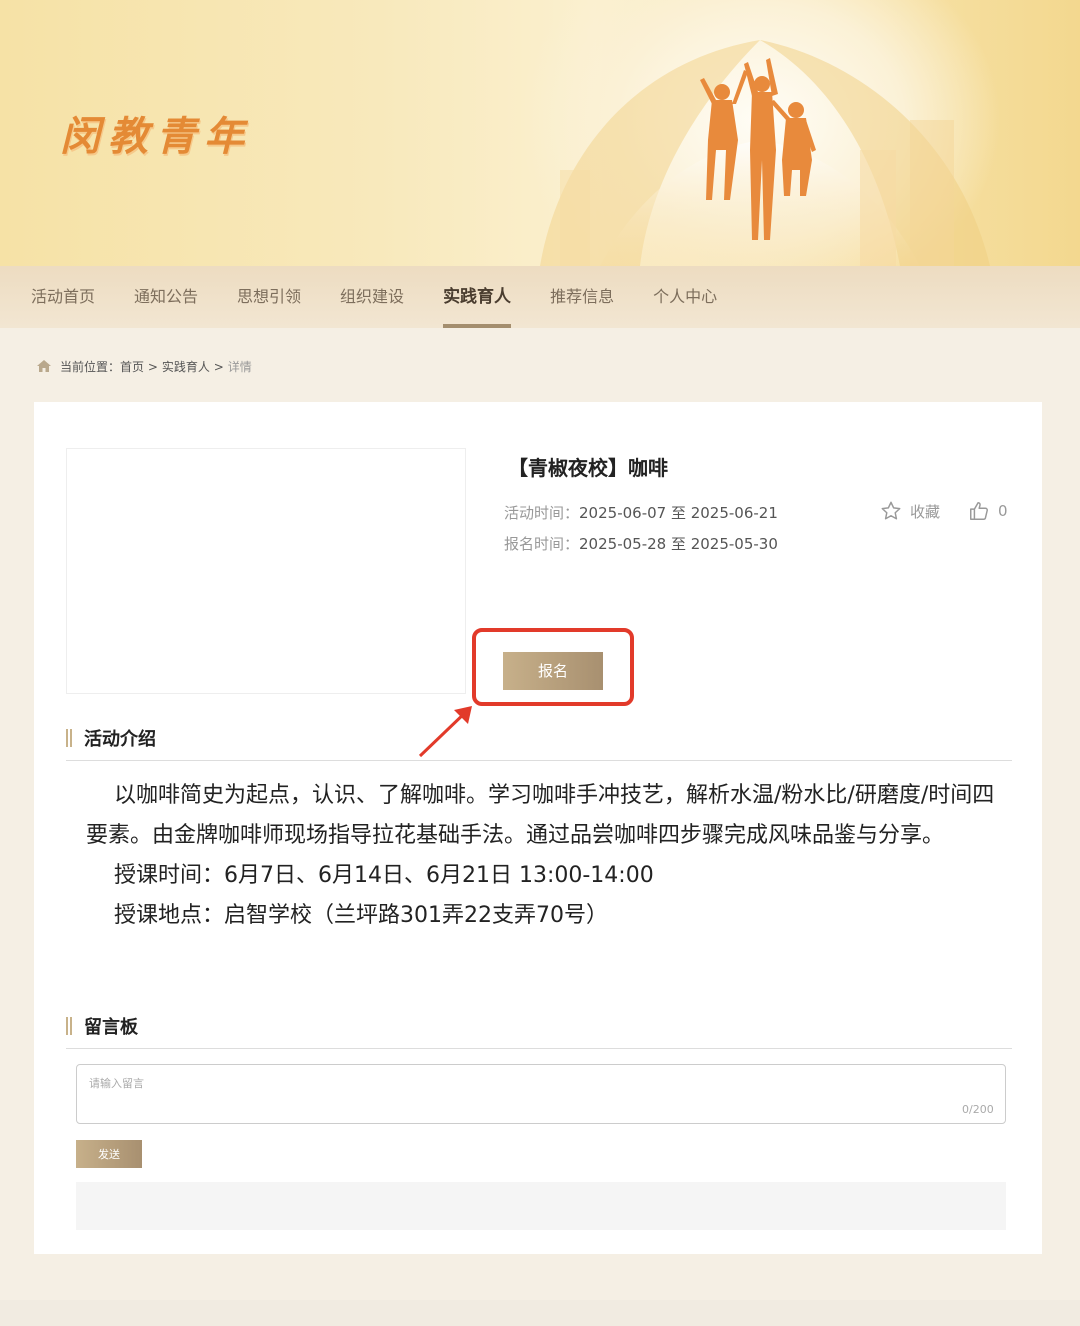 Image resolution: width=1080 pixels, height=1326 pixels. What do you see at coordinates (120, 739) in the screenshot?
I see `intro-heading: 活动介绍` at bounding box center [120, 739].